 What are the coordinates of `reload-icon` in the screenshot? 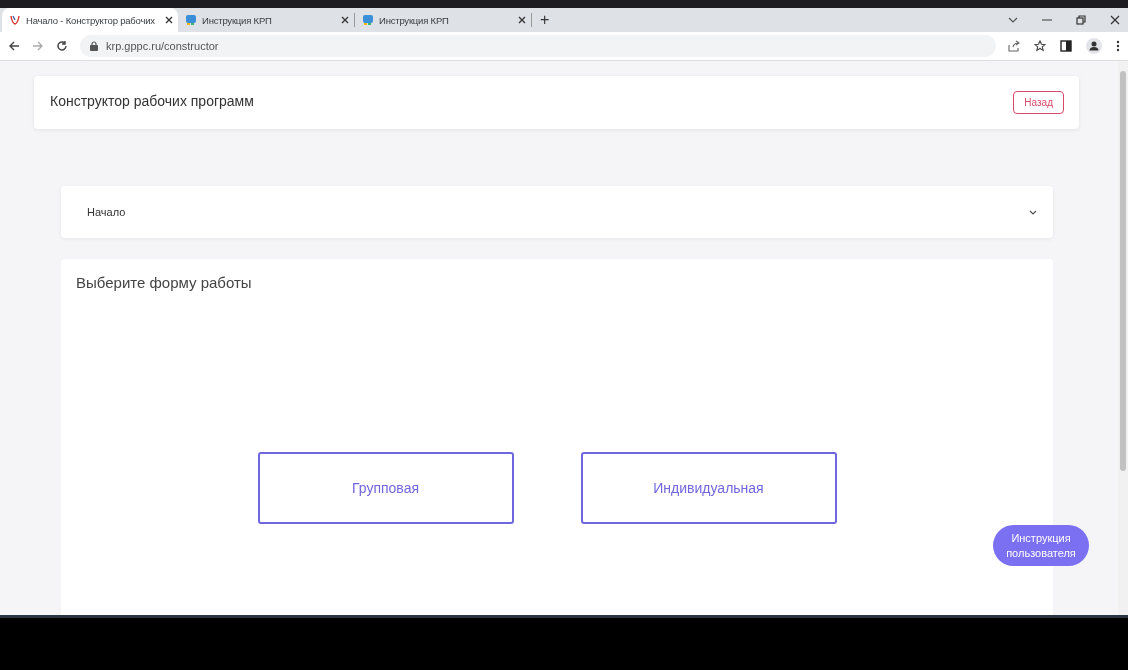 It's located at (62, 46).